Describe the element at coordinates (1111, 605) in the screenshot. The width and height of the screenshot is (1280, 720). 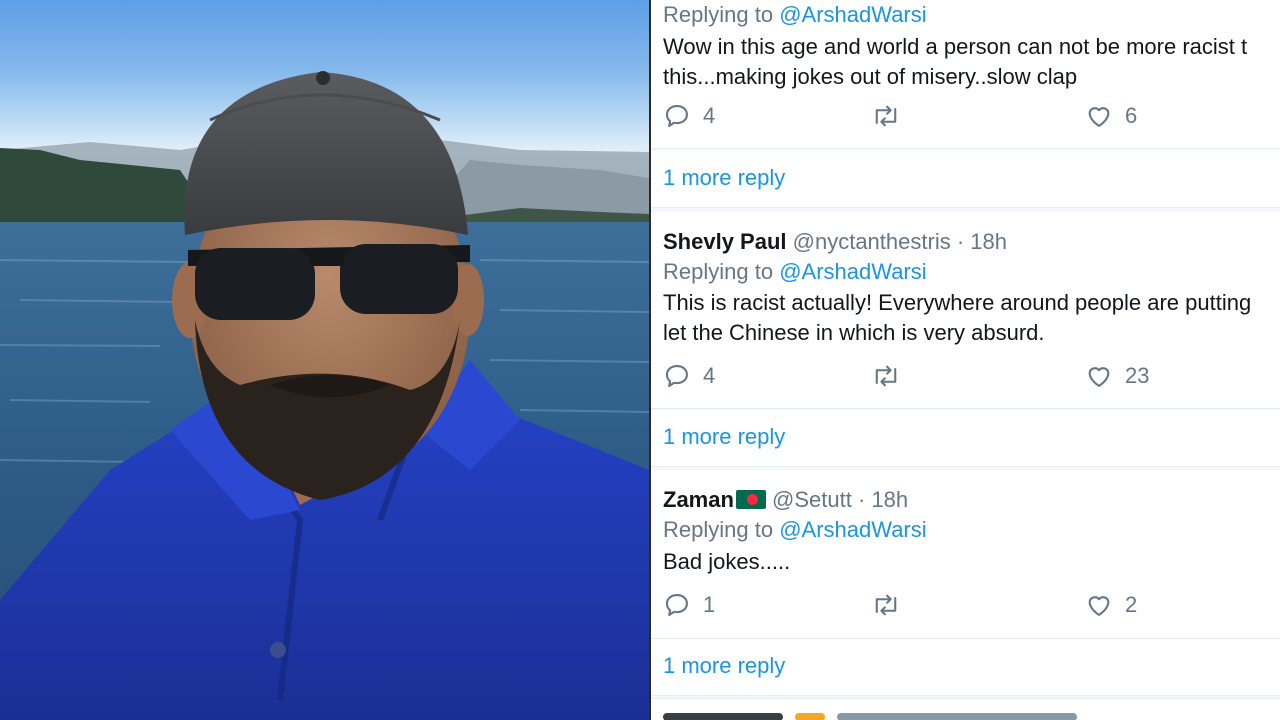
I see `like-button: 2` at that location.